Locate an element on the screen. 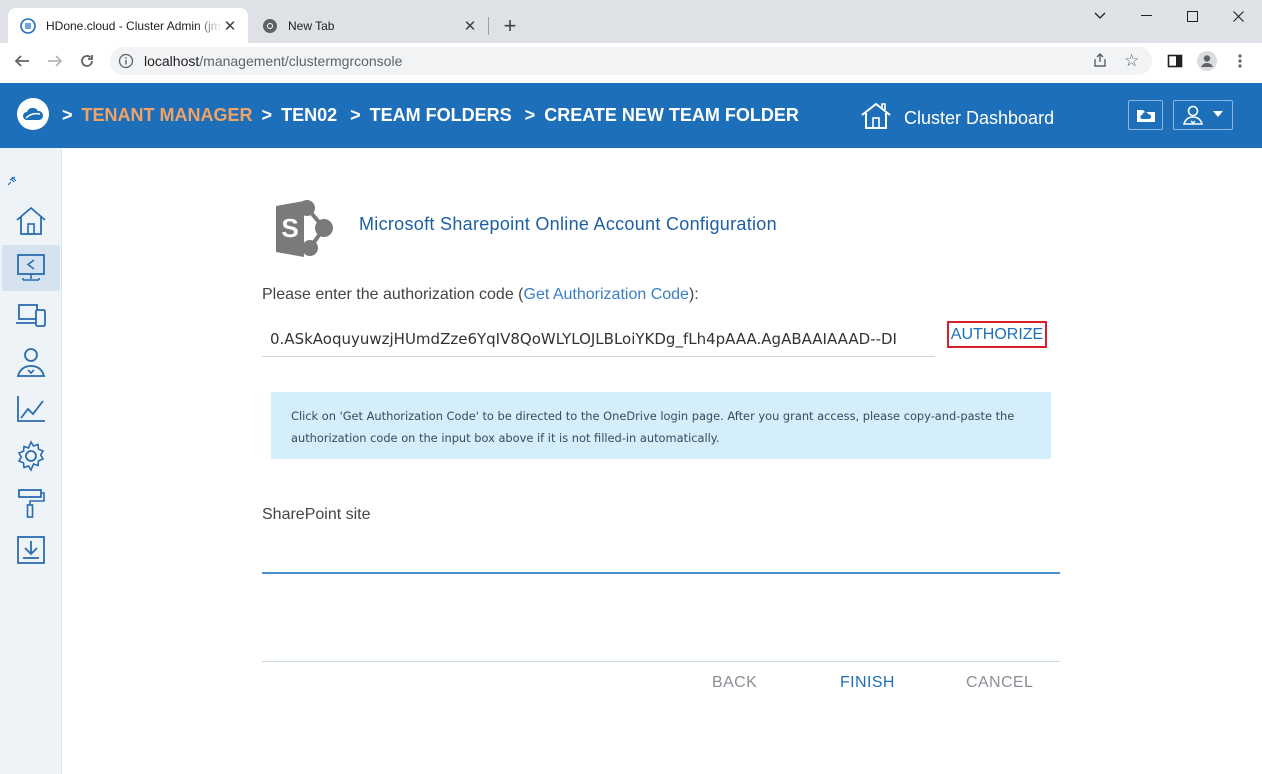 Image resolution: width=1262 pixels, height=774 pixels. back-arrow-icon is located at coordinates (22, 61).